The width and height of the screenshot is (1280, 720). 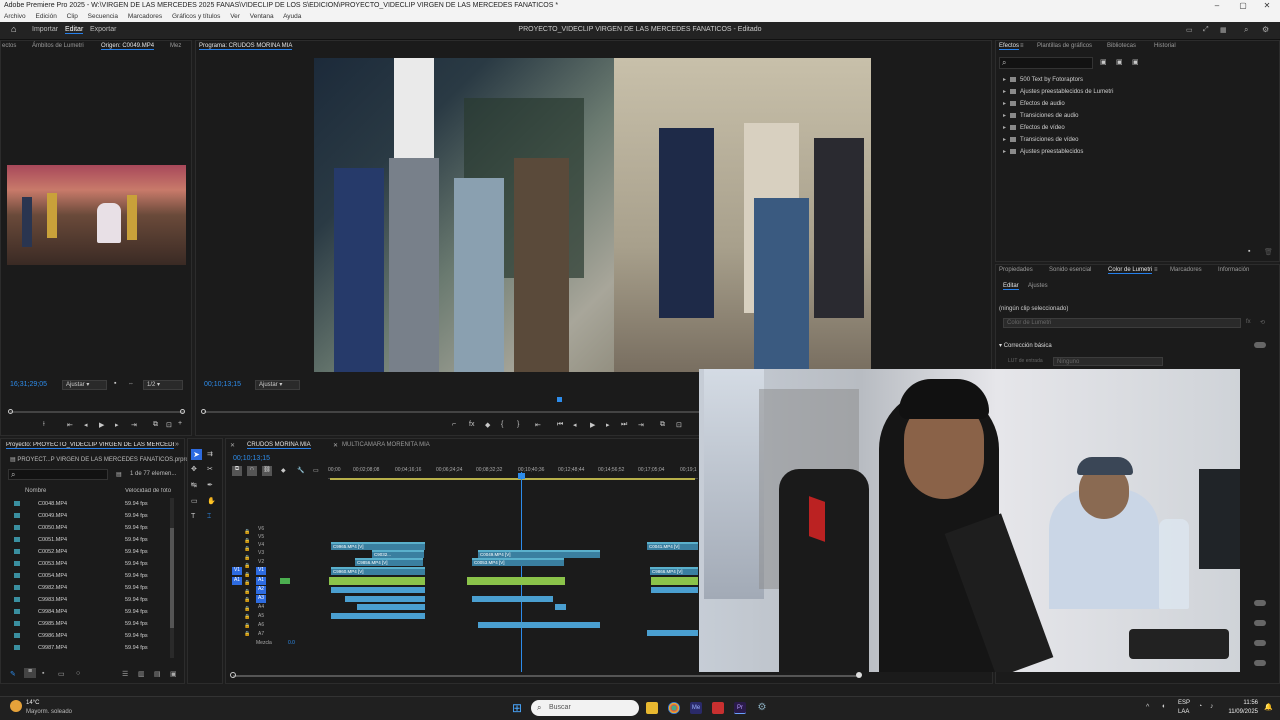 I want to click on tab-lumetri-scopes: Ámbitos de Lumetri, so click(x=58, y=46).